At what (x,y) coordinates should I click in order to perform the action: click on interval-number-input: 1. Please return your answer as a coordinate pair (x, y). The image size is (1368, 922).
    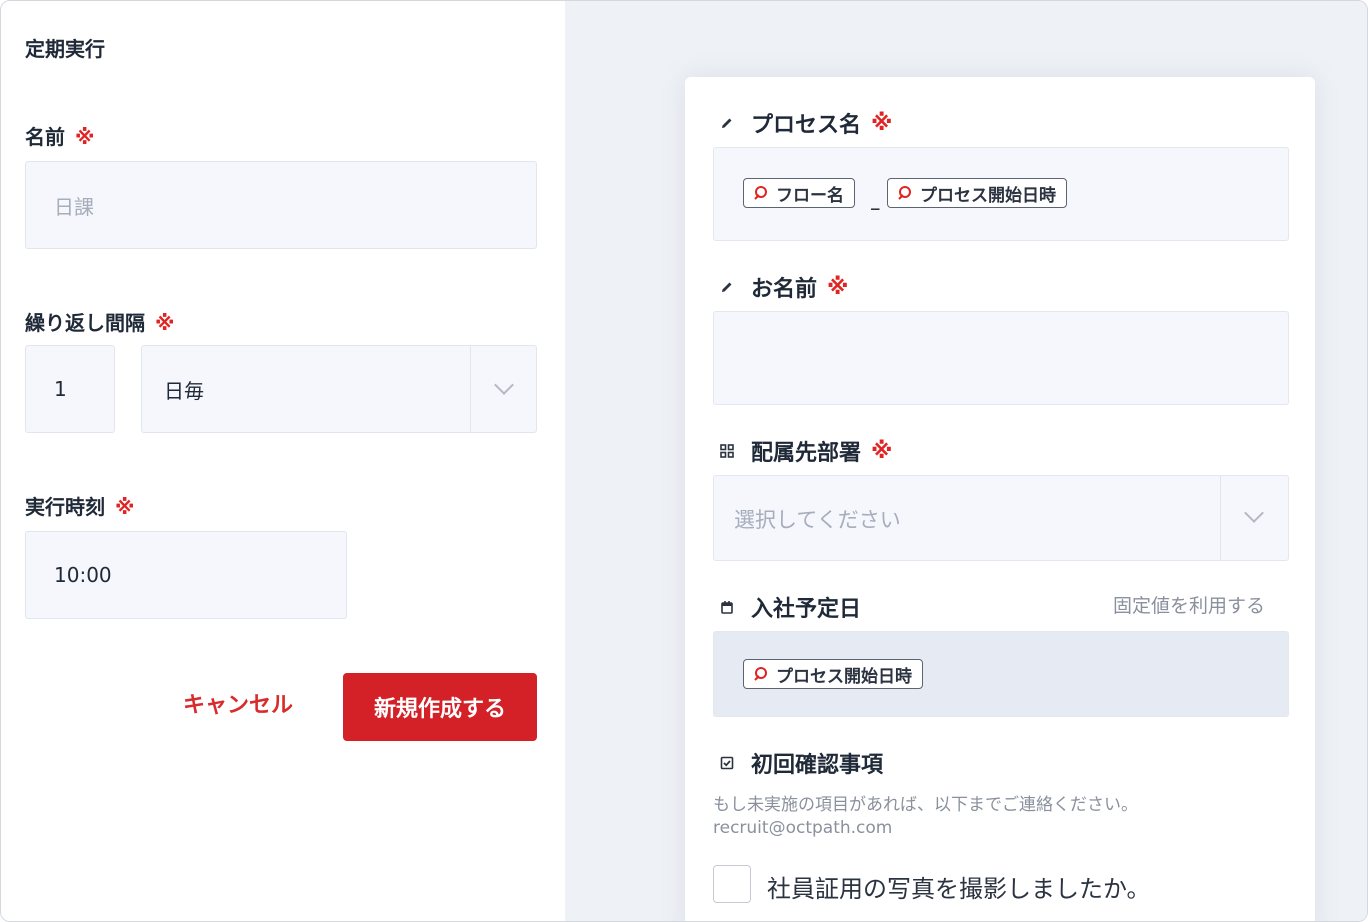
    Looking at the image, I should click on (70, 389).